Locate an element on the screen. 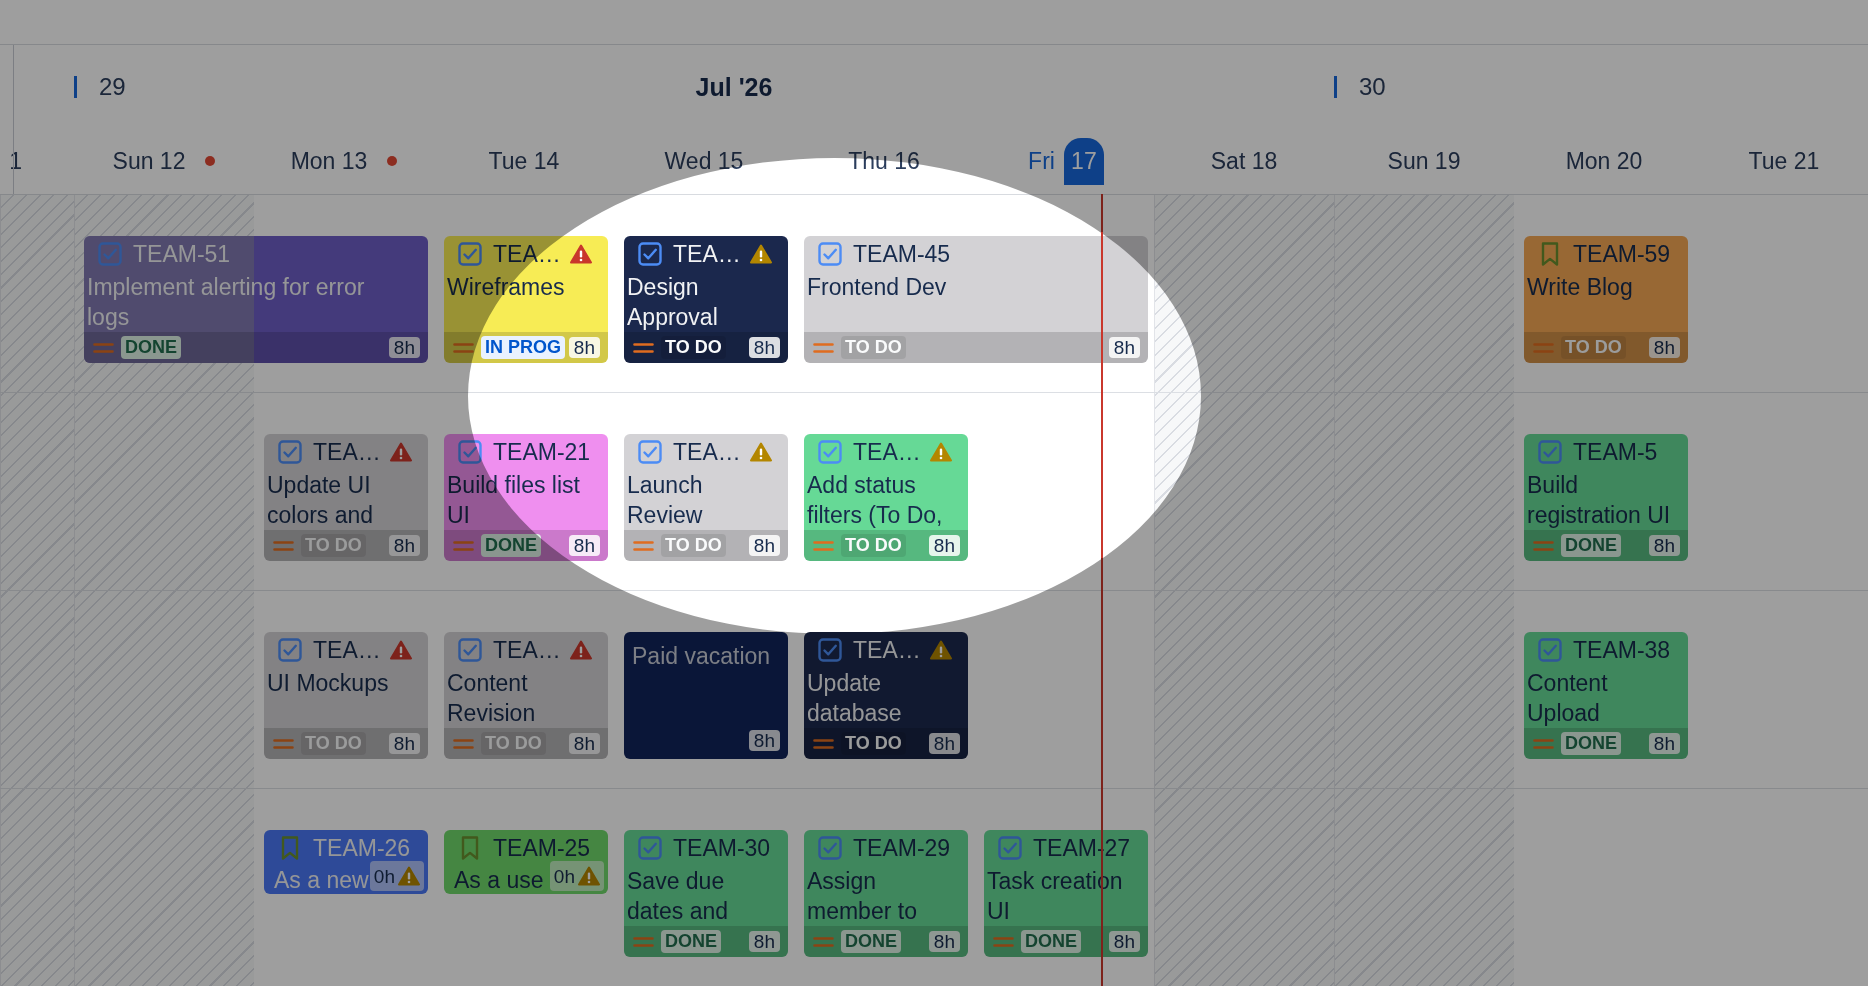 Image resolution: width=1868 pixels, height=986 pixels. issue-key: TEAM-5 is located at coordinates (1615, 452).